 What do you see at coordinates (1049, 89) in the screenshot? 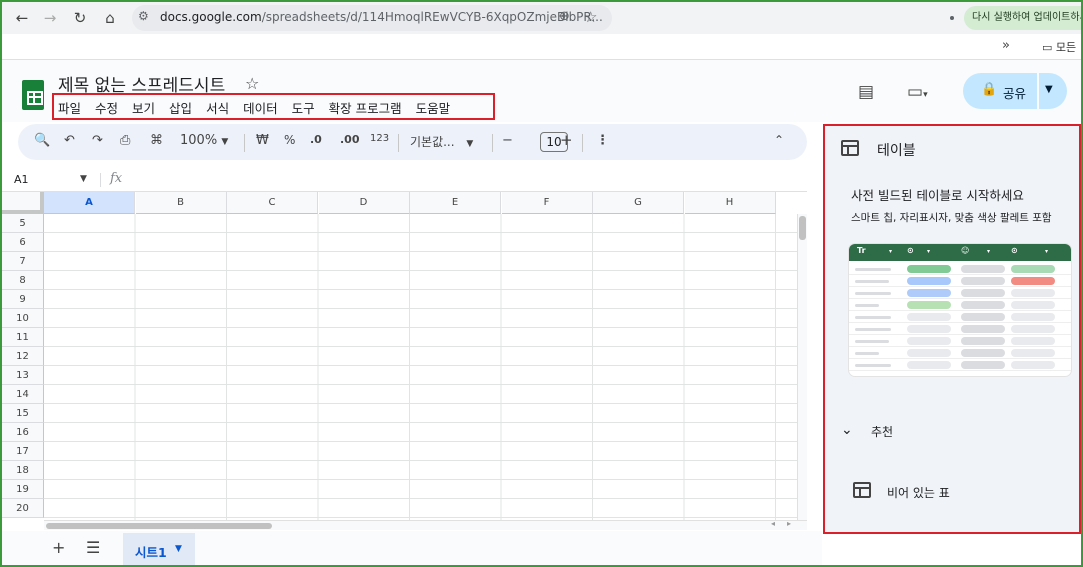
I see `share-dropdown-icon: ▼` at bounding box center [1049, 89].